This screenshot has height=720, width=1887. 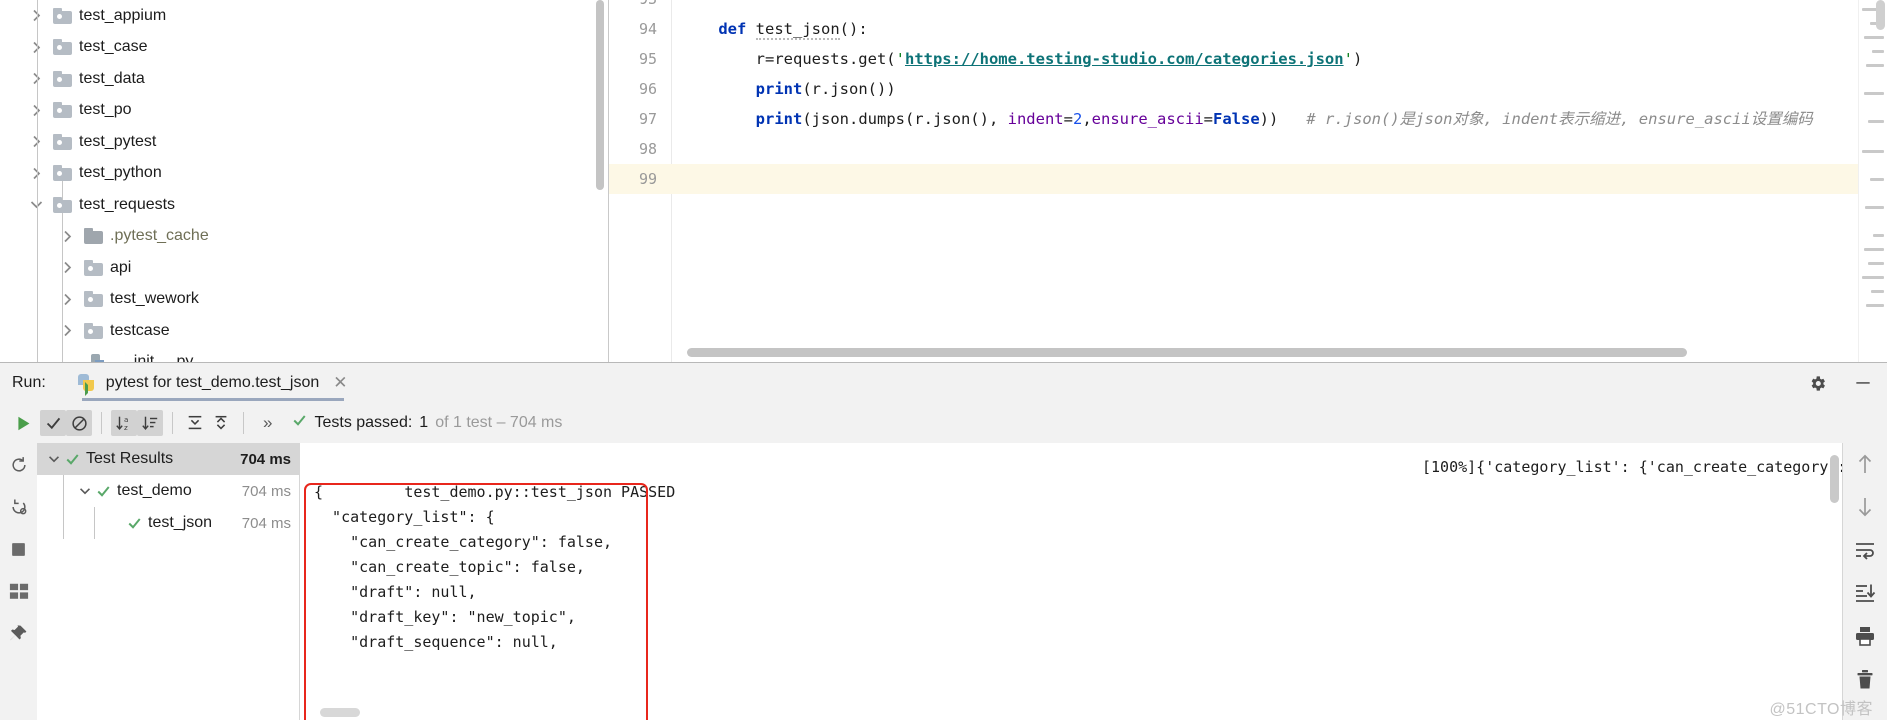 What do you see at coordinates (304, 237) in the screenshot?
I see `tree-item-pytest_cache: .pytest_cache` at bounding box center [304, 237].